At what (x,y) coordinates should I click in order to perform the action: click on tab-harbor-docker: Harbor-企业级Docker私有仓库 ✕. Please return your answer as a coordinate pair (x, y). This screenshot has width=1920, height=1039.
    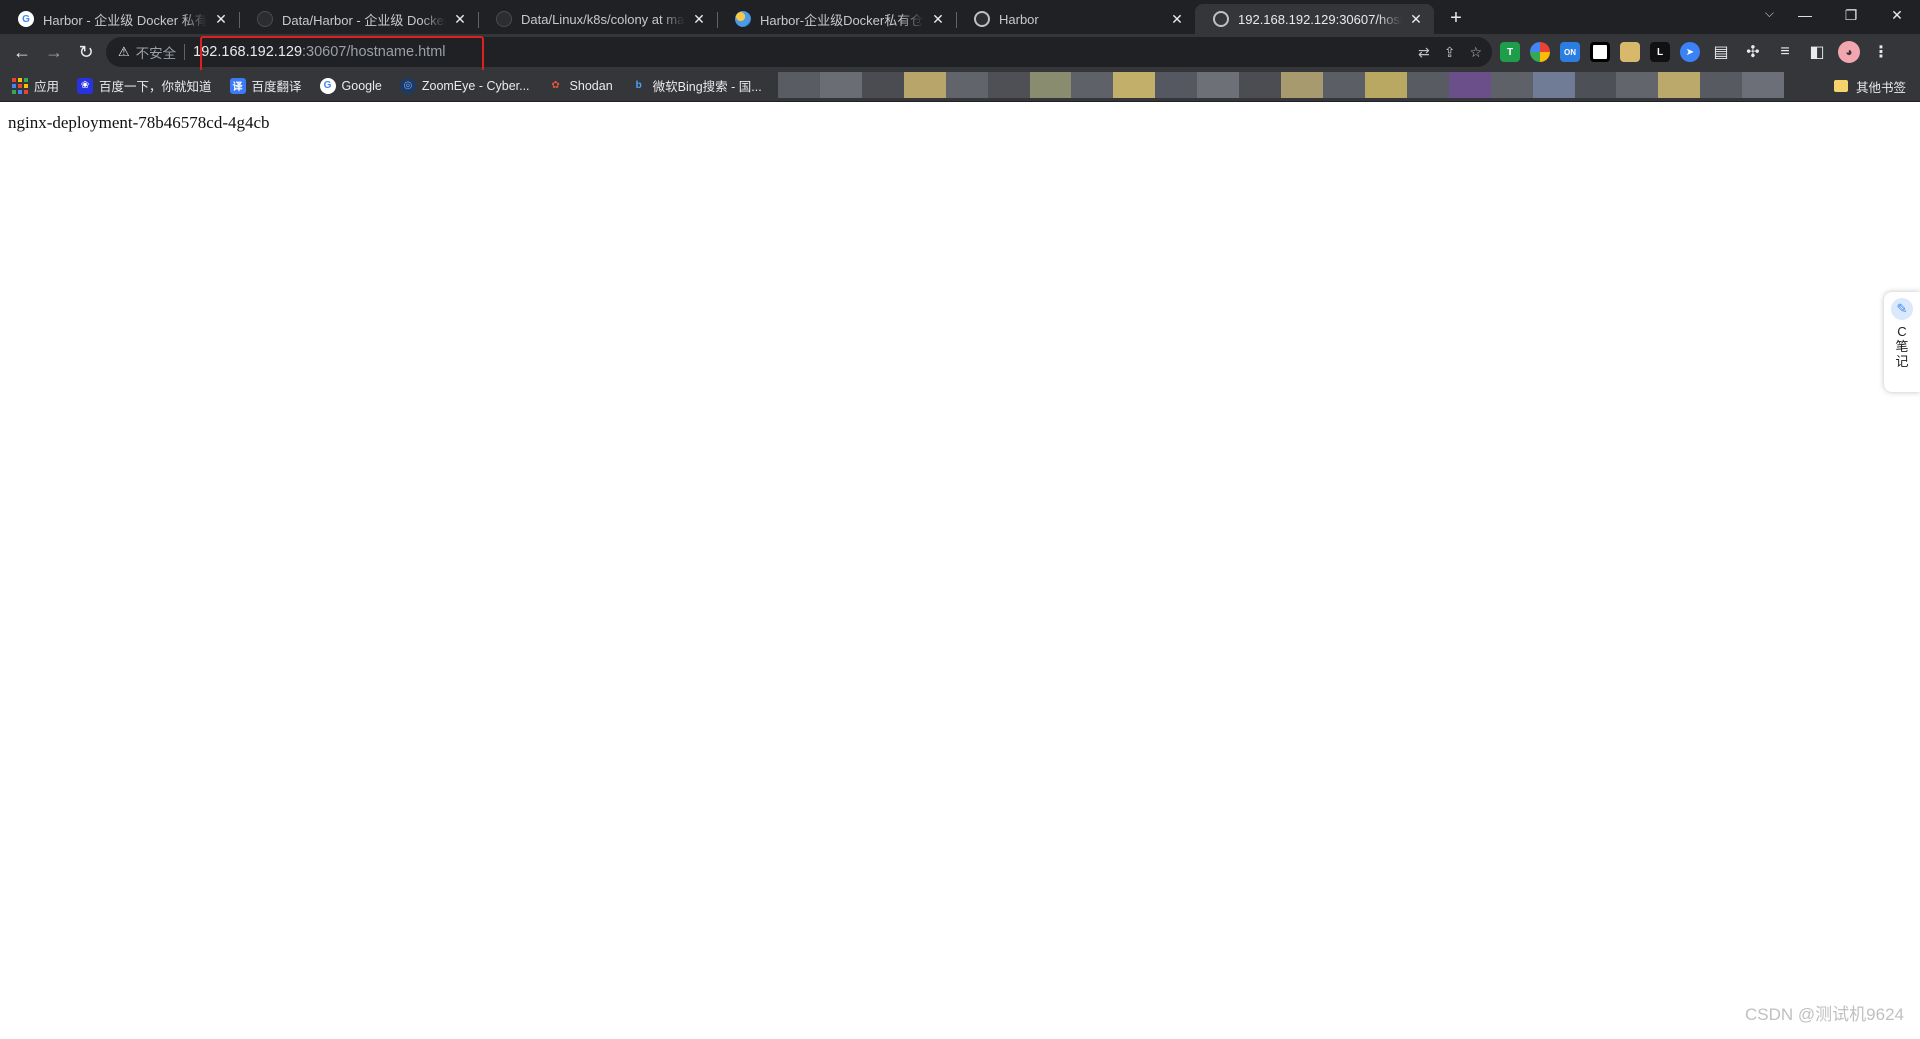
    Looking at the image, I should click on (836, 19).